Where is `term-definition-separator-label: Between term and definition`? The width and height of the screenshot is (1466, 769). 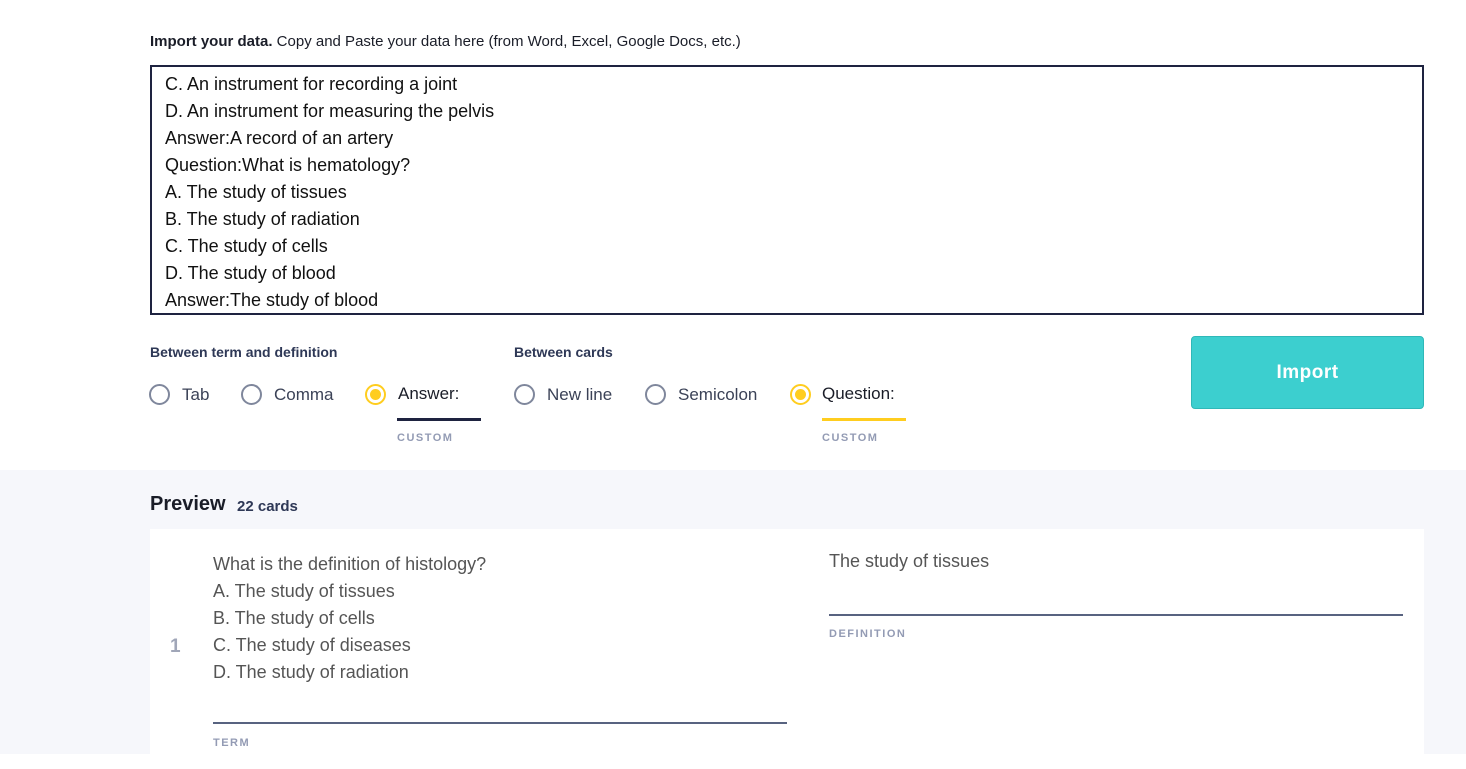
term-definition-separator-label: Between term and definition is located at coordinates (244, 352).